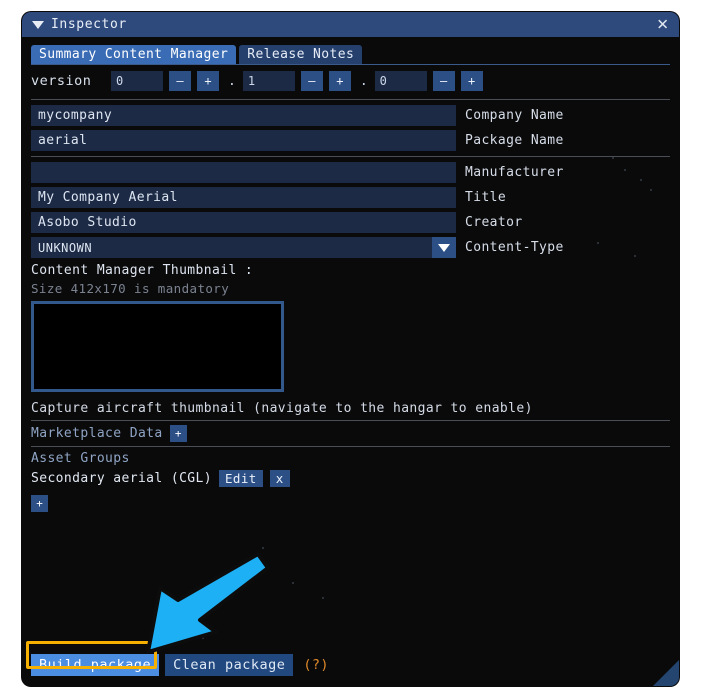  I want to click on field-row-package-name: aerial Package Name, so click(350, 140).